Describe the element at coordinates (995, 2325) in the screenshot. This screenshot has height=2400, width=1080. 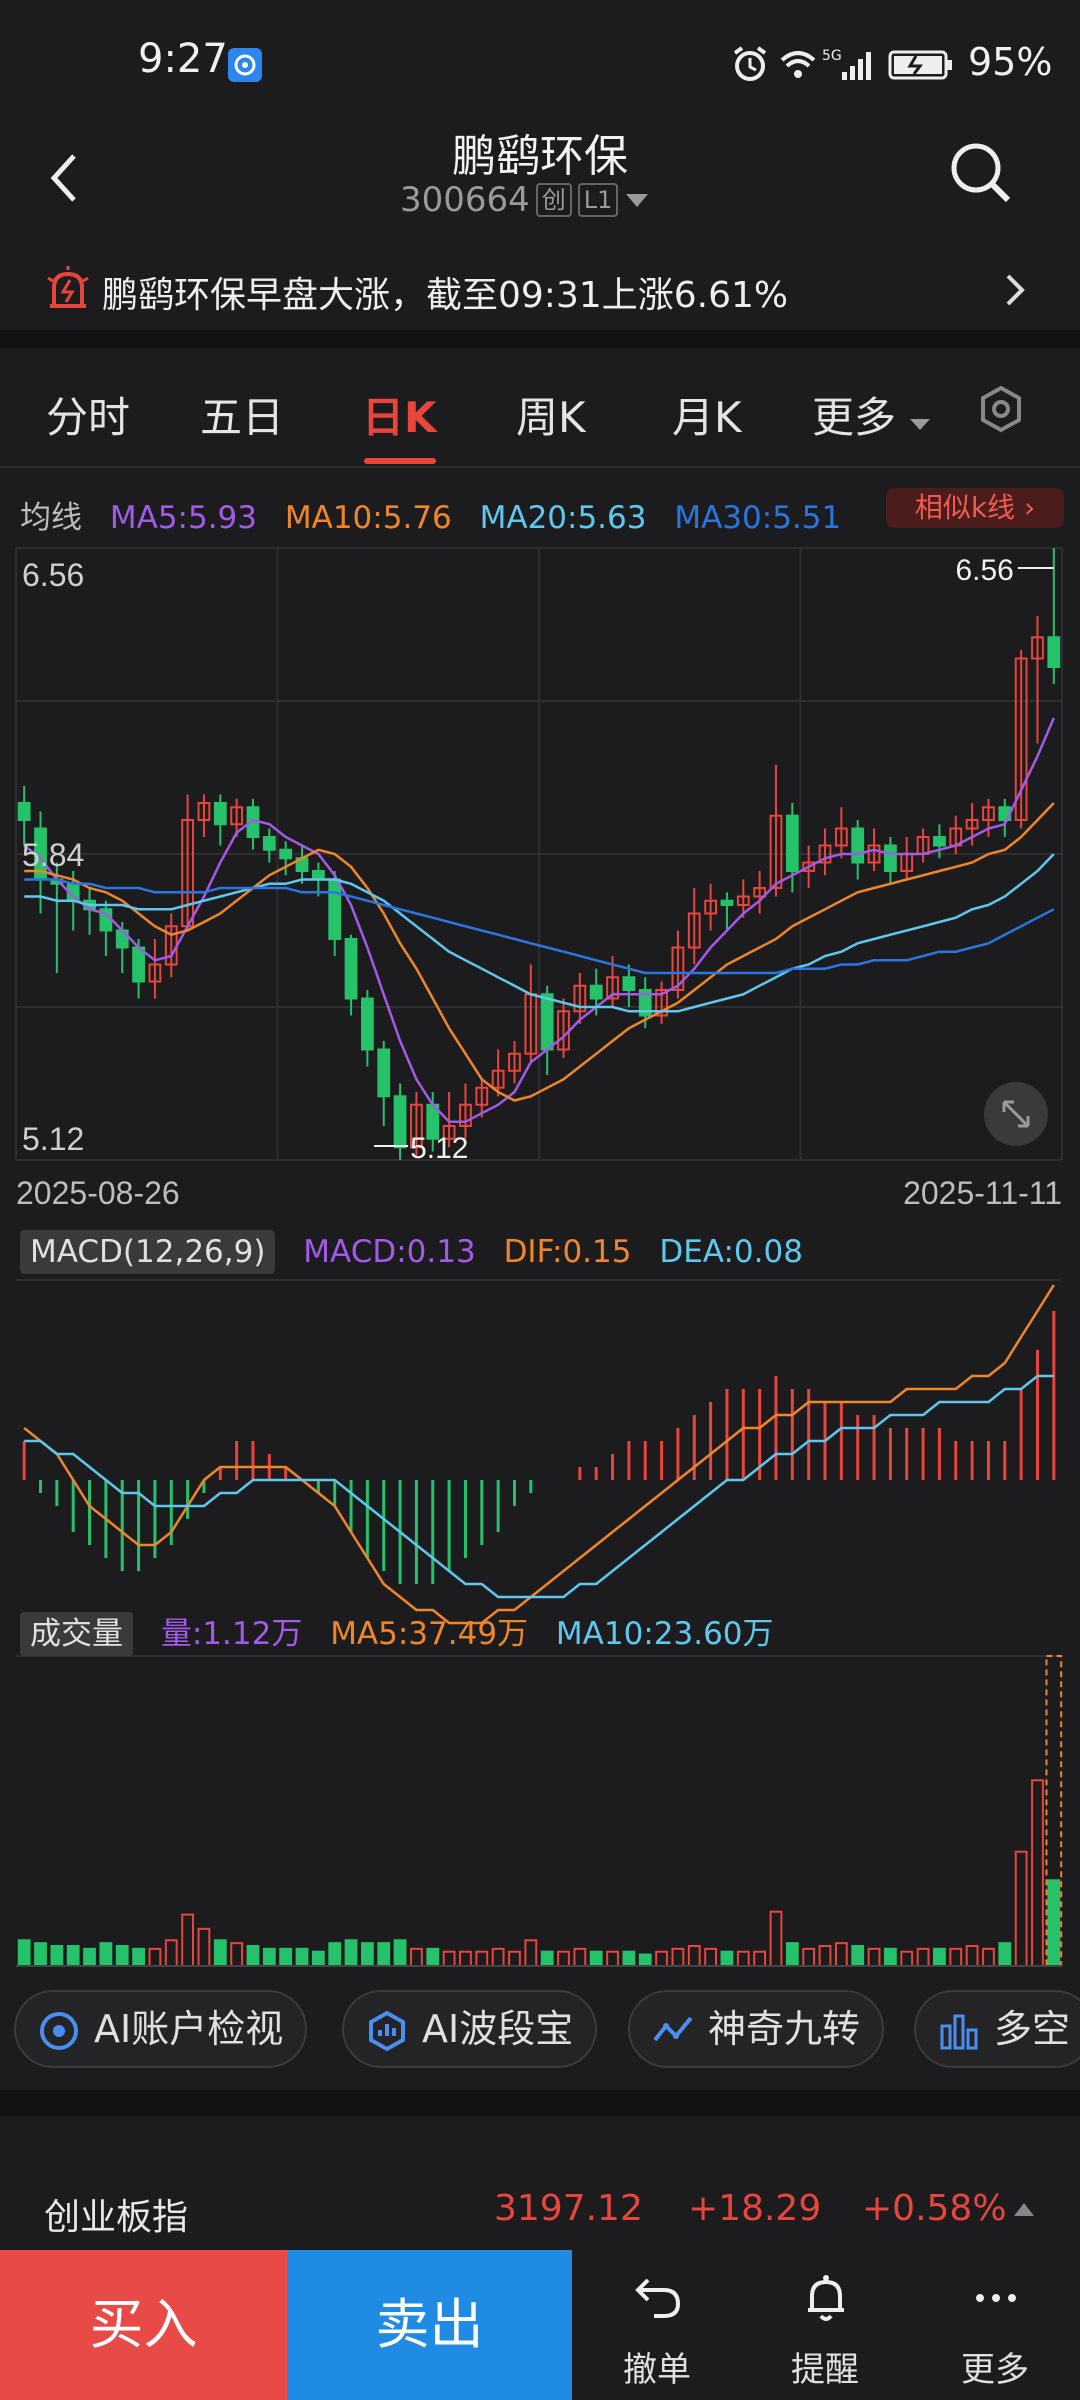
I see `more-button: 更多` at that location.